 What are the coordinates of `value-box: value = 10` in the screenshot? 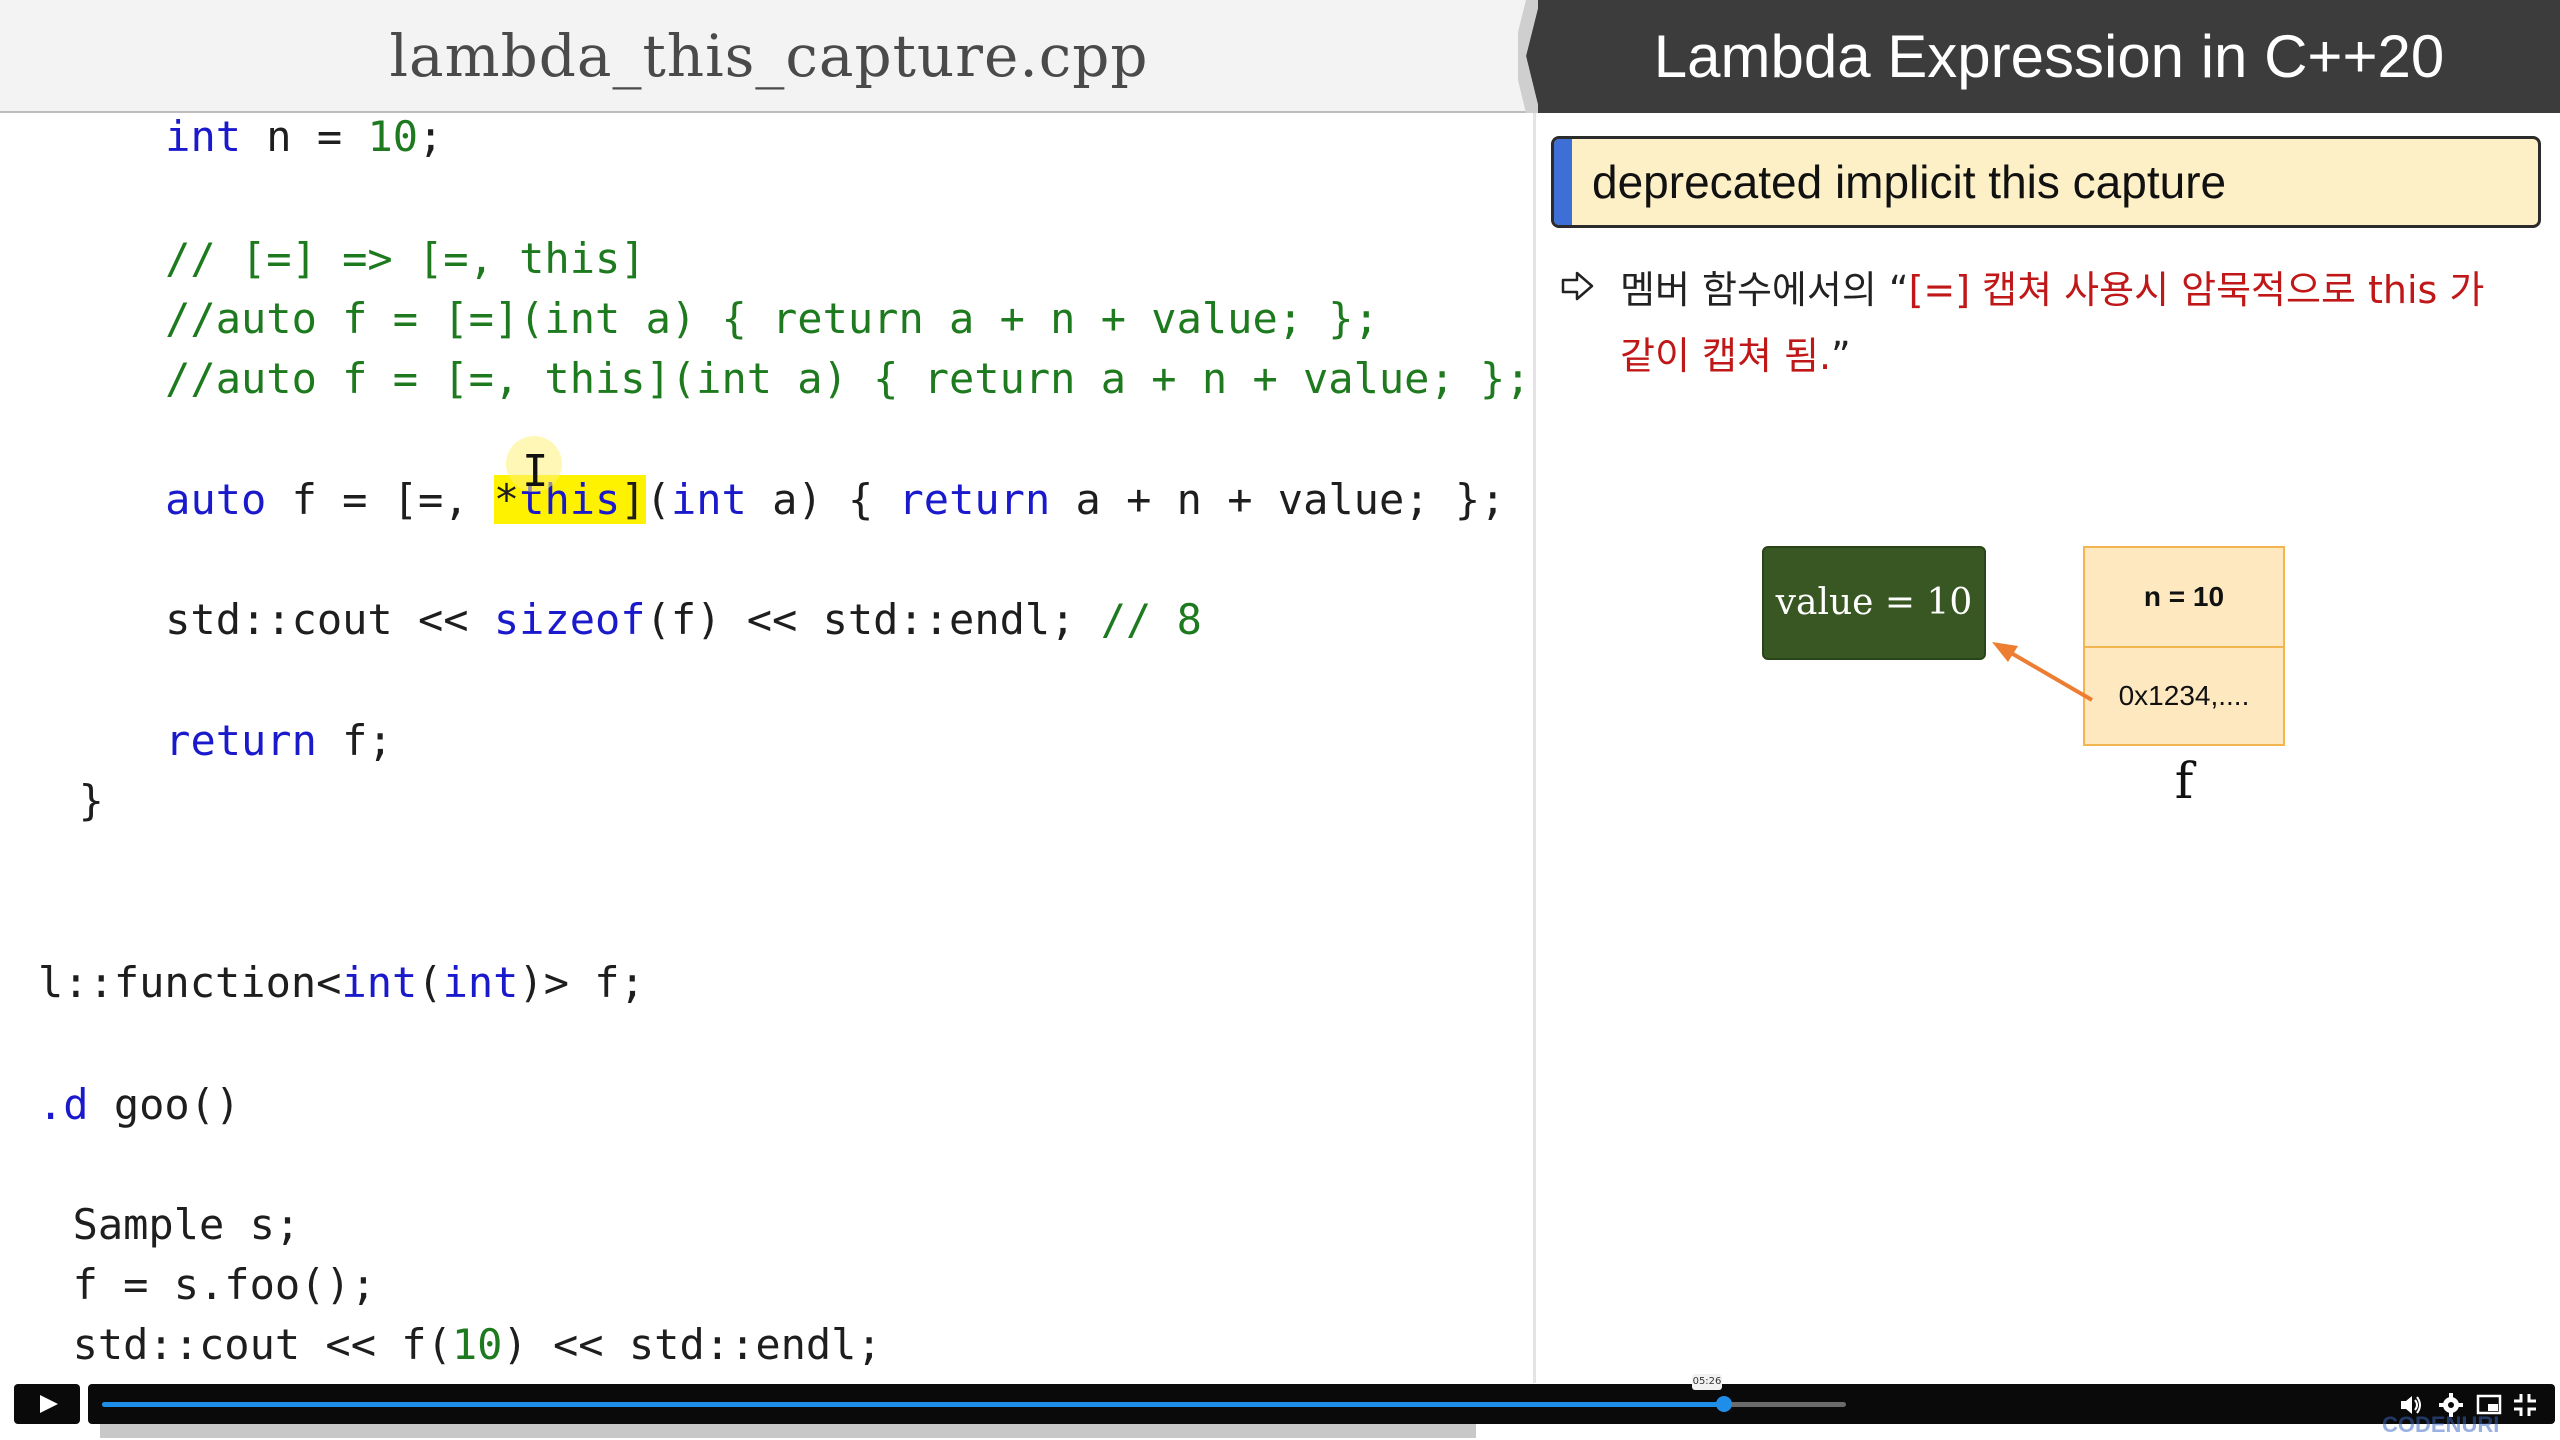 It's located at (1874, 603).